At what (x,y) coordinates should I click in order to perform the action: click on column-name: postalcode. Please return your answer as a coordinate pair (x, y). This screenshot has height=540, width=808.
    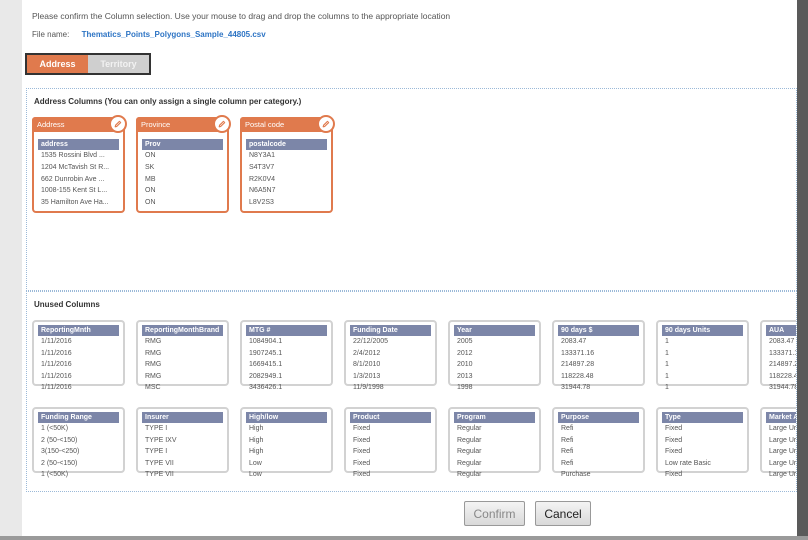
    Looking at the image, I should click on (286, 144).